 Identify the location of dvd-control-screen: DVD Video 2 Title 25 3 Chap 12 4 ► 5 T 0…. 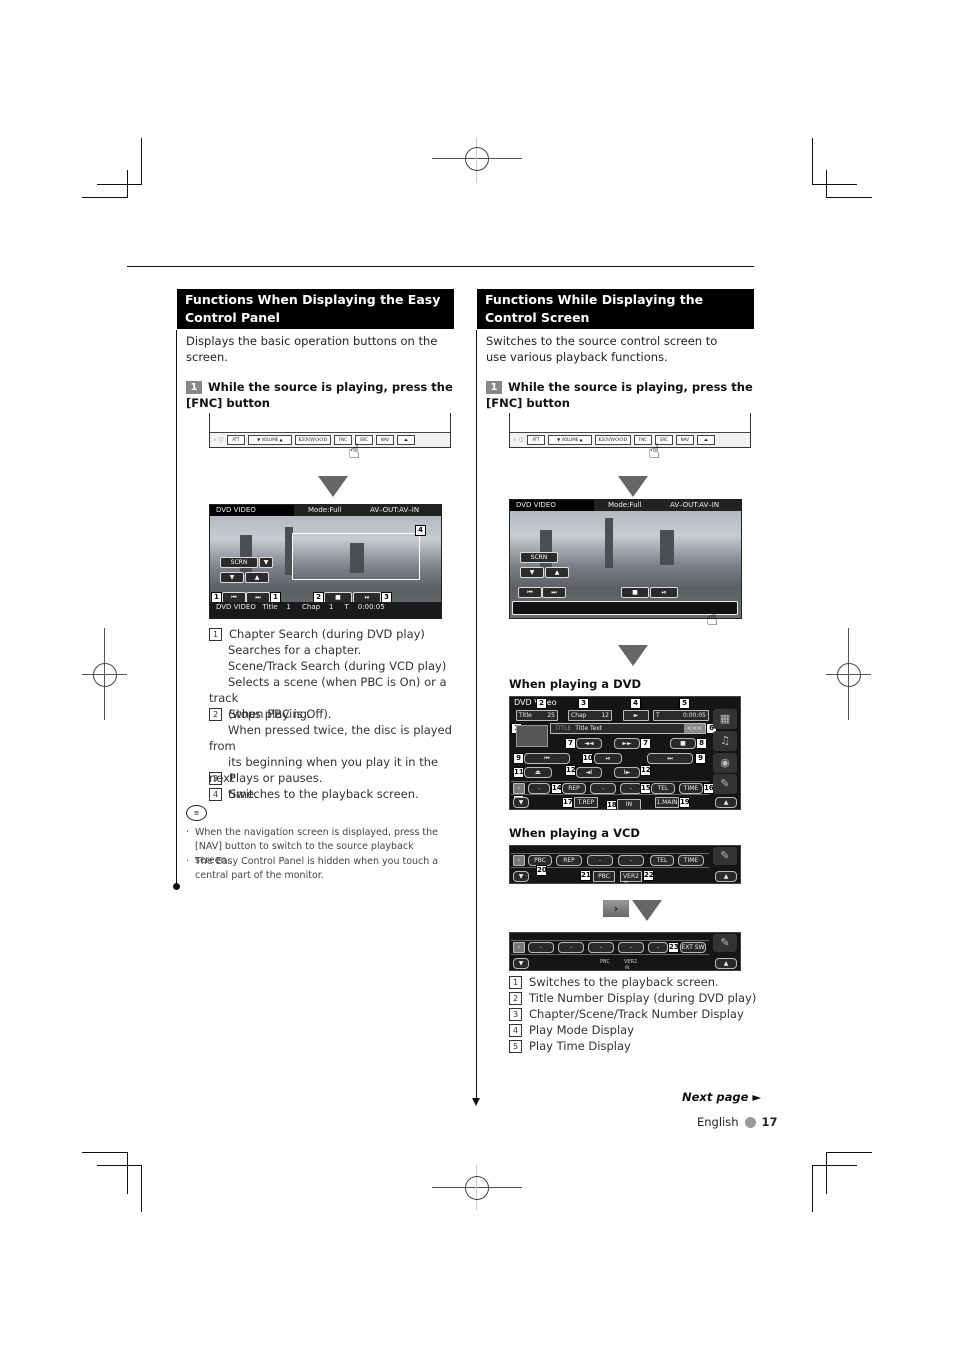
(625, 753).